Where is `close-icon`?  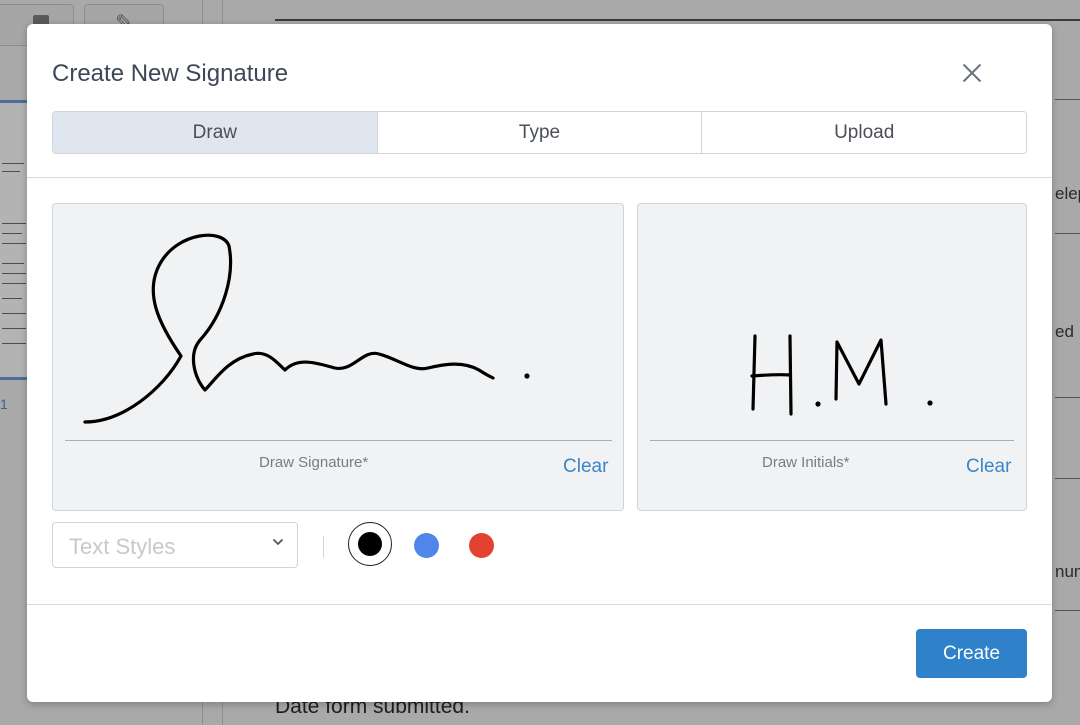 close-icon is located at coordinates (972, 73).